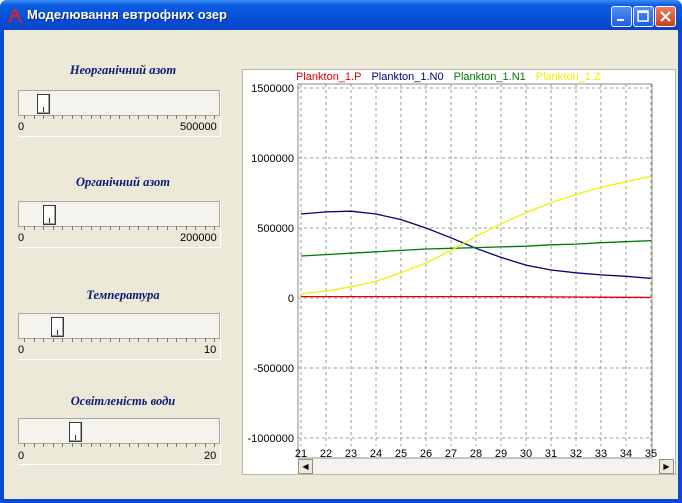 The width and height of the screenshot is (682, 503). I want to click on y-tick-label: -500000, so click(274, 369).